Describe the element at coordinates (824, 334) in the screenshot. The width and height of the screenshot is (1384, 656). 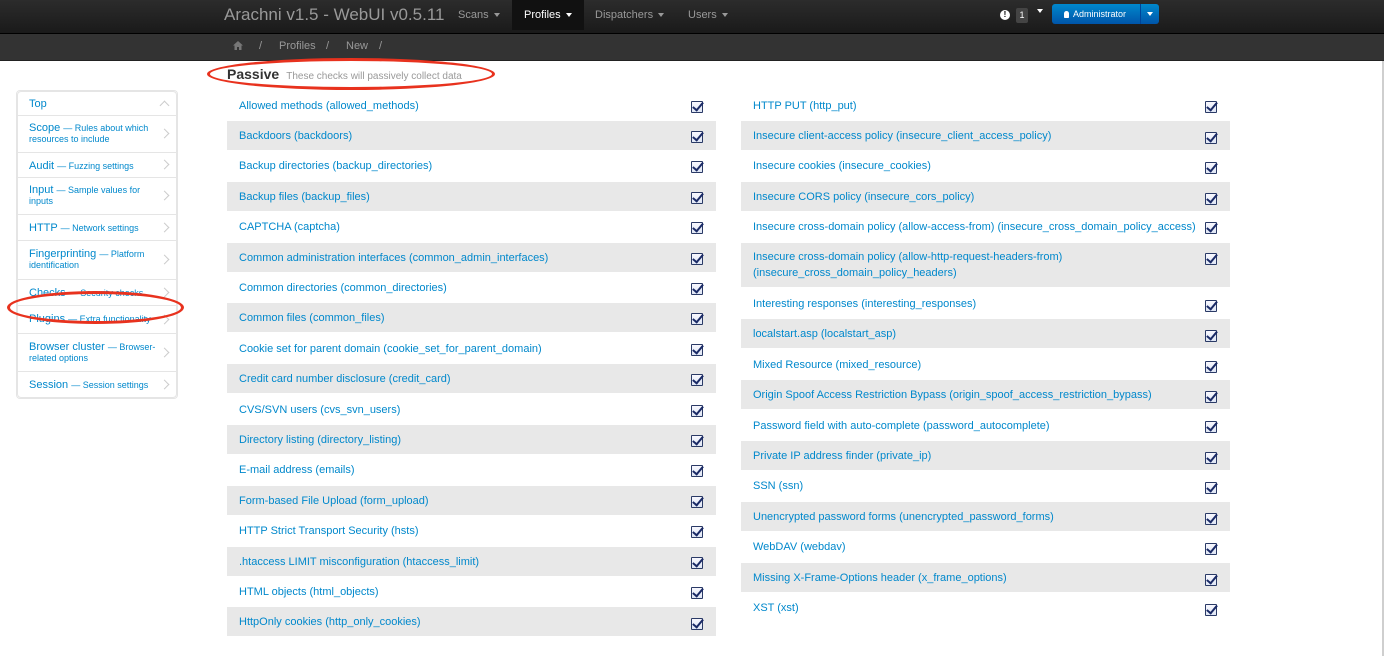
I see `check-label: localstart.asp (localstart_asp)` at that location.